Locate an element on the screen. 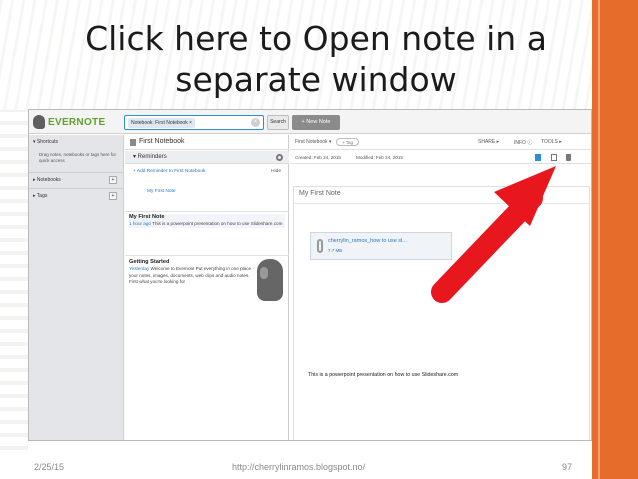 This screenshot has height=479, width=638. modified-date: Modified: Feb 24, 2015 is located at coordinates (379, 157).